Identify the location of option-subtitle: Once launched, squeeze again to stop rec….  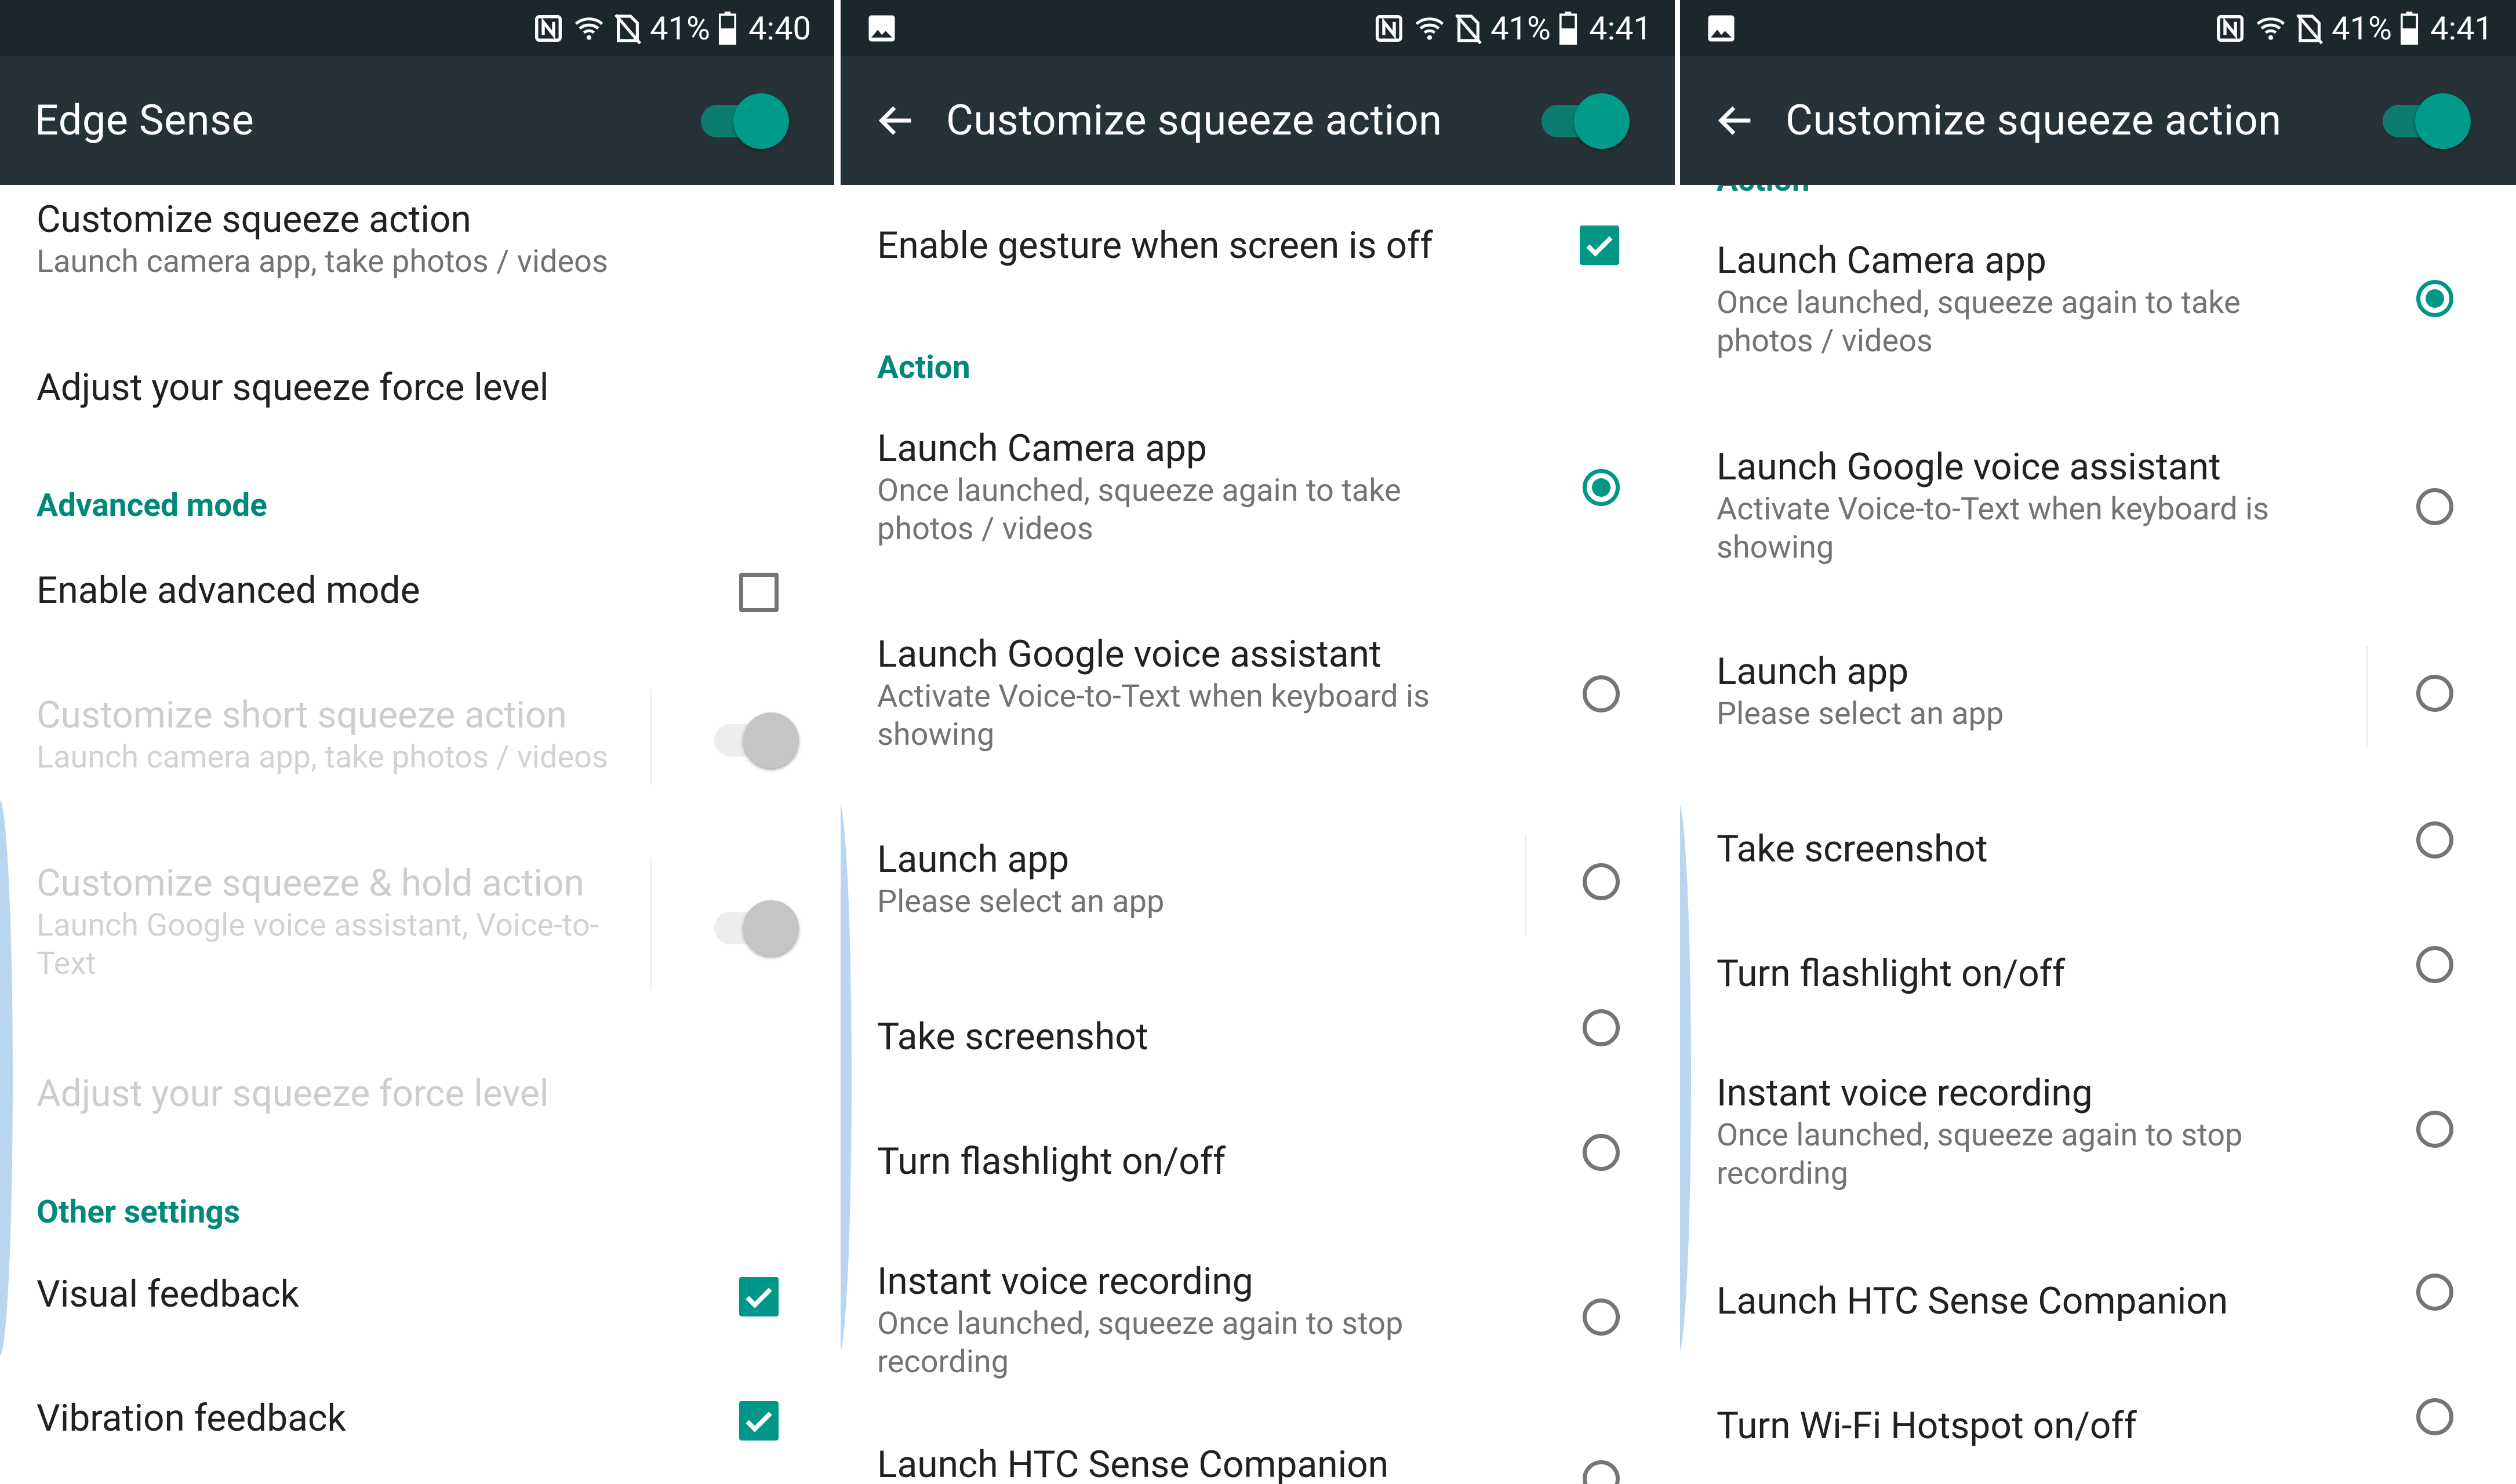
(1980, 1155).